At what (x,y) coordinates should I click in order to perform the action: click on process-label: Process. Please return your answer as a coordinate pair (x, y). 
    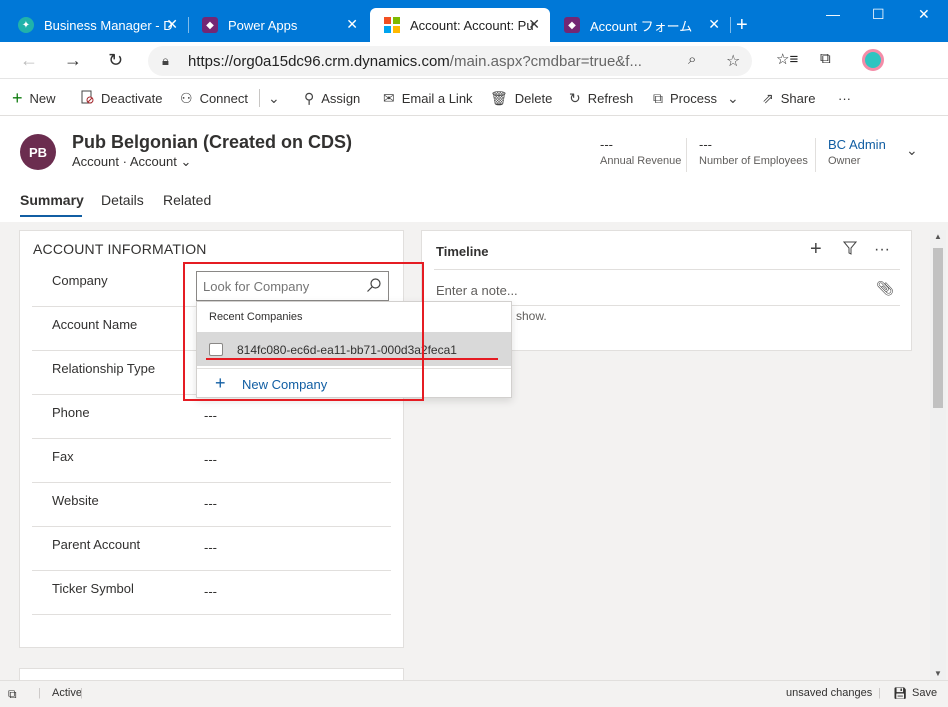
    Looking at the image, I should click on (693, 98).